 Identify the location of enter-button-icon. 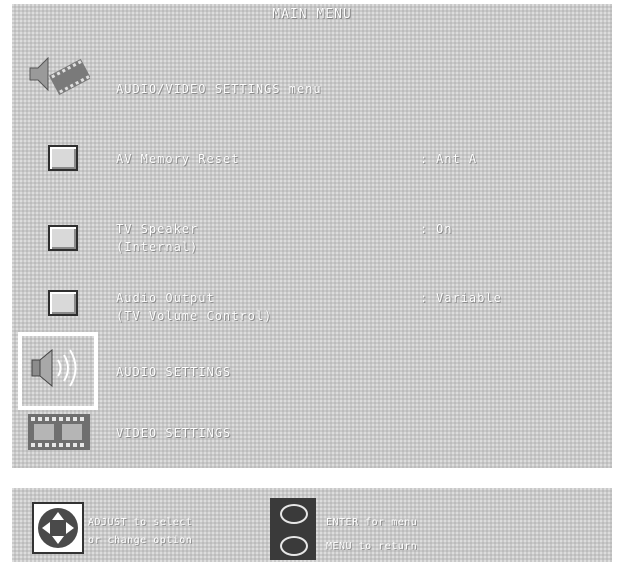
(294, 514).